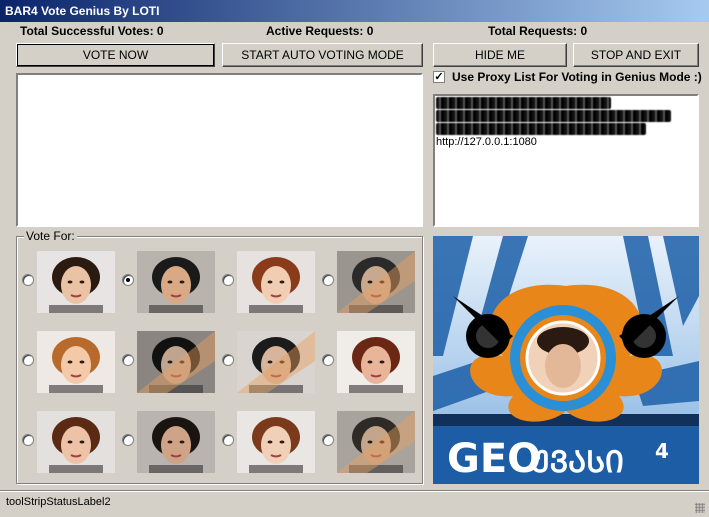  What do you see at coordinates (320, 31) in the screenshot?
I see `active-requests-label: Active Requests: 0` at bounding box center [320, 31].